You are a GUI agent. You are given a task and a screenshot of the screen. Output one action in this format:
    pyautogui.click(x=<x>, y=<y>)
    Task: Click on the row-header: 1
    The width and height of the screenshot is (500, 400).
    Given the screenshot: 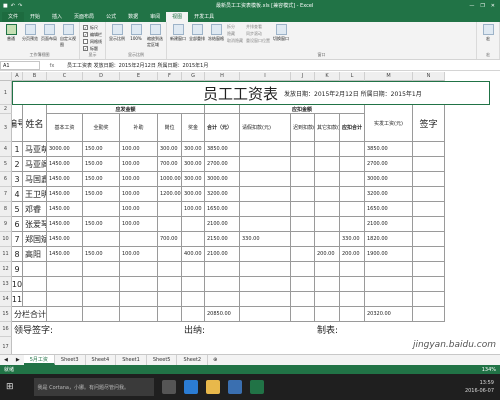 What is the action you would take?
    pyautogui.click(x=6, y=93)
    